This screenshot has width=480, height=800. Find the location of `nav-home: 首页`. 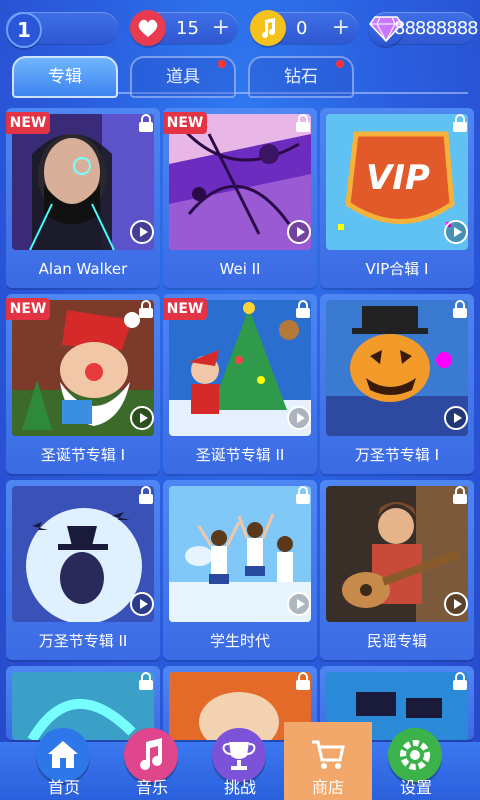

nav-home: 首页 is located at coordinates (64, 761).